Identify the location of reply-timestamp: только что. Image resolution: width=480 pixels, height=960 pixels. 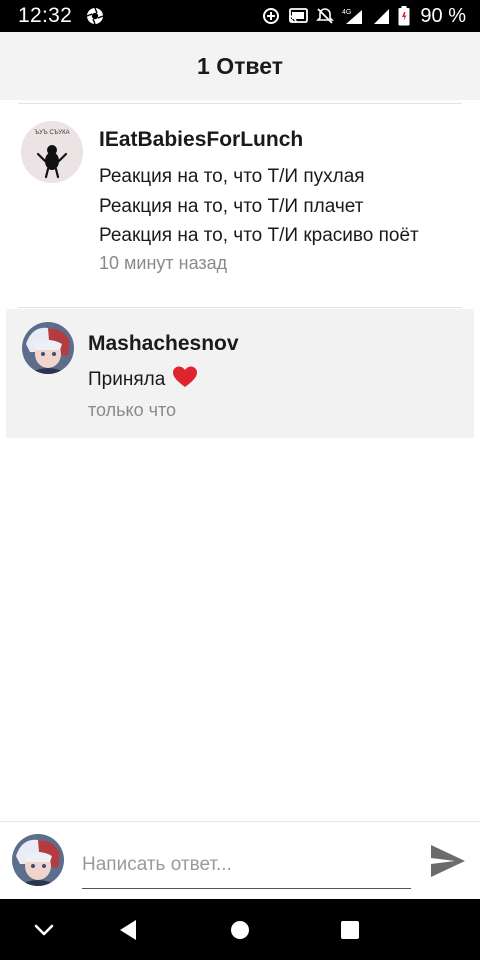
(132, 410).